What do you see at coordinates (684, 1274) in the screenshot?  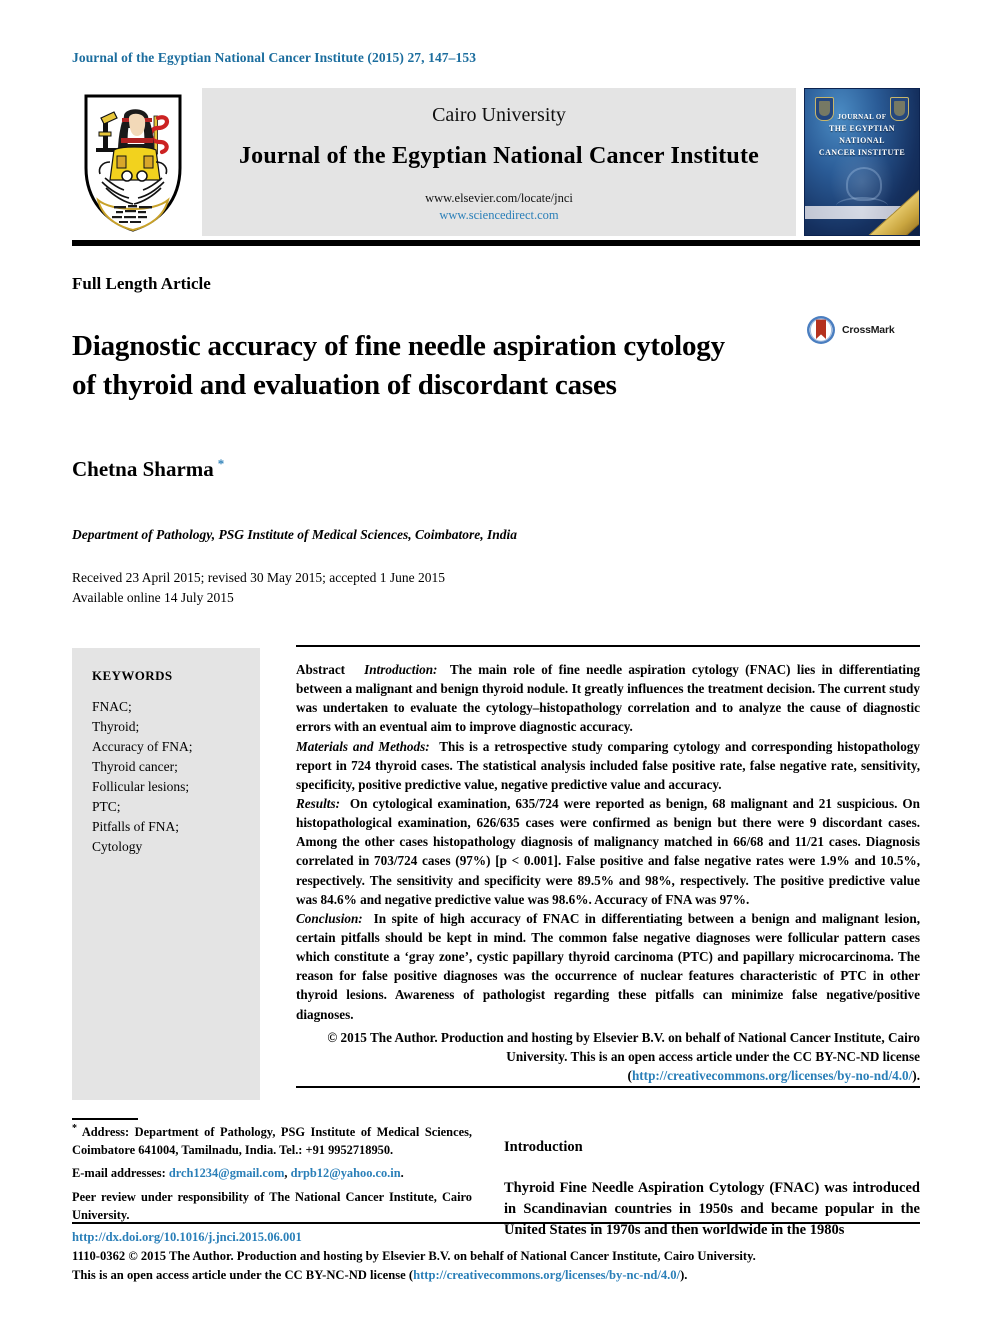 I see `footer-license-post: ).` at bounding box center [684, 1274].